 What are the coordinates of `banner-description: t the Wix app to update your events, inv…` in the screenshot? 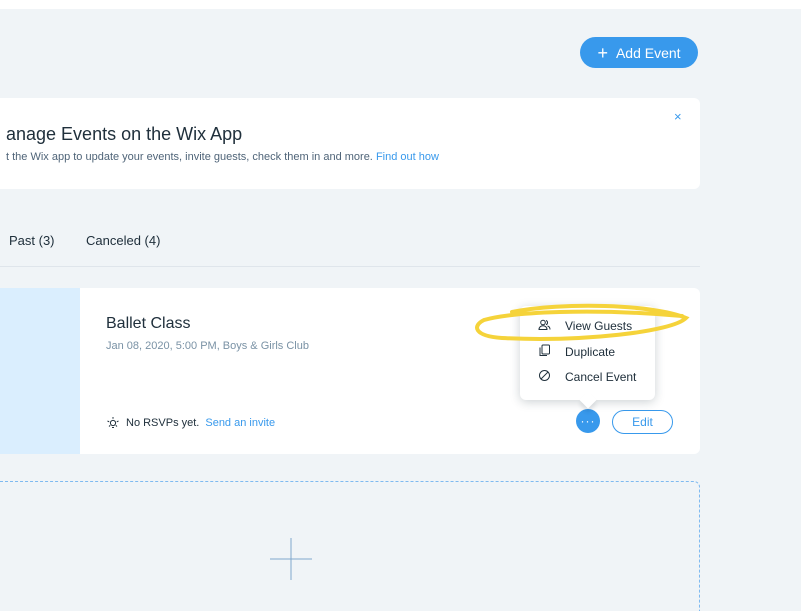 It's located at (189, 157).